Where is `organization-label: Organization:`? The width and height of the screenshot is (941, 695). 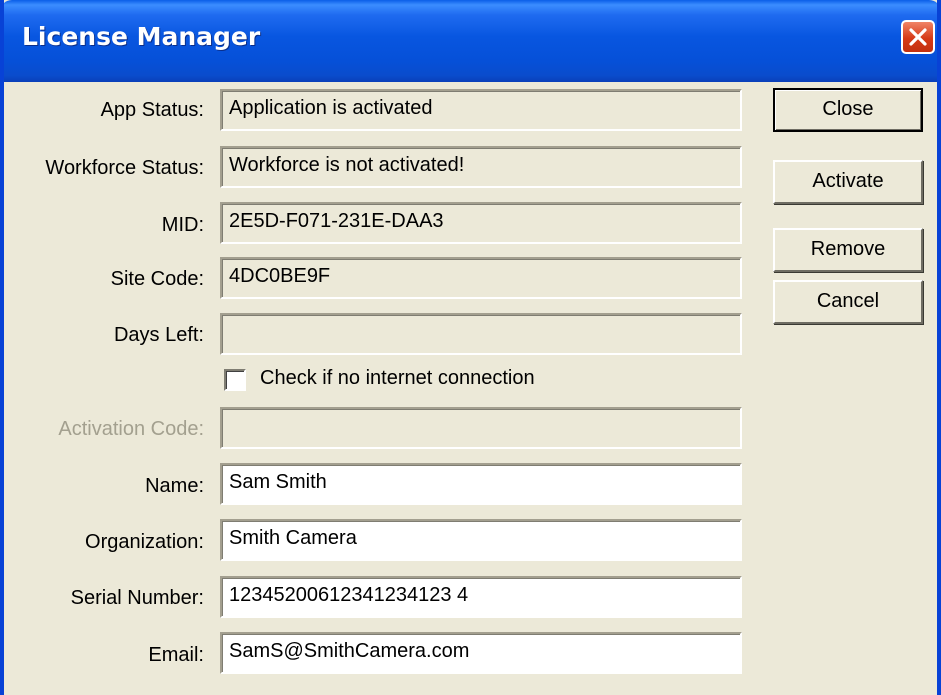
organization-label: Organization: is located at coordinates (144, 542).